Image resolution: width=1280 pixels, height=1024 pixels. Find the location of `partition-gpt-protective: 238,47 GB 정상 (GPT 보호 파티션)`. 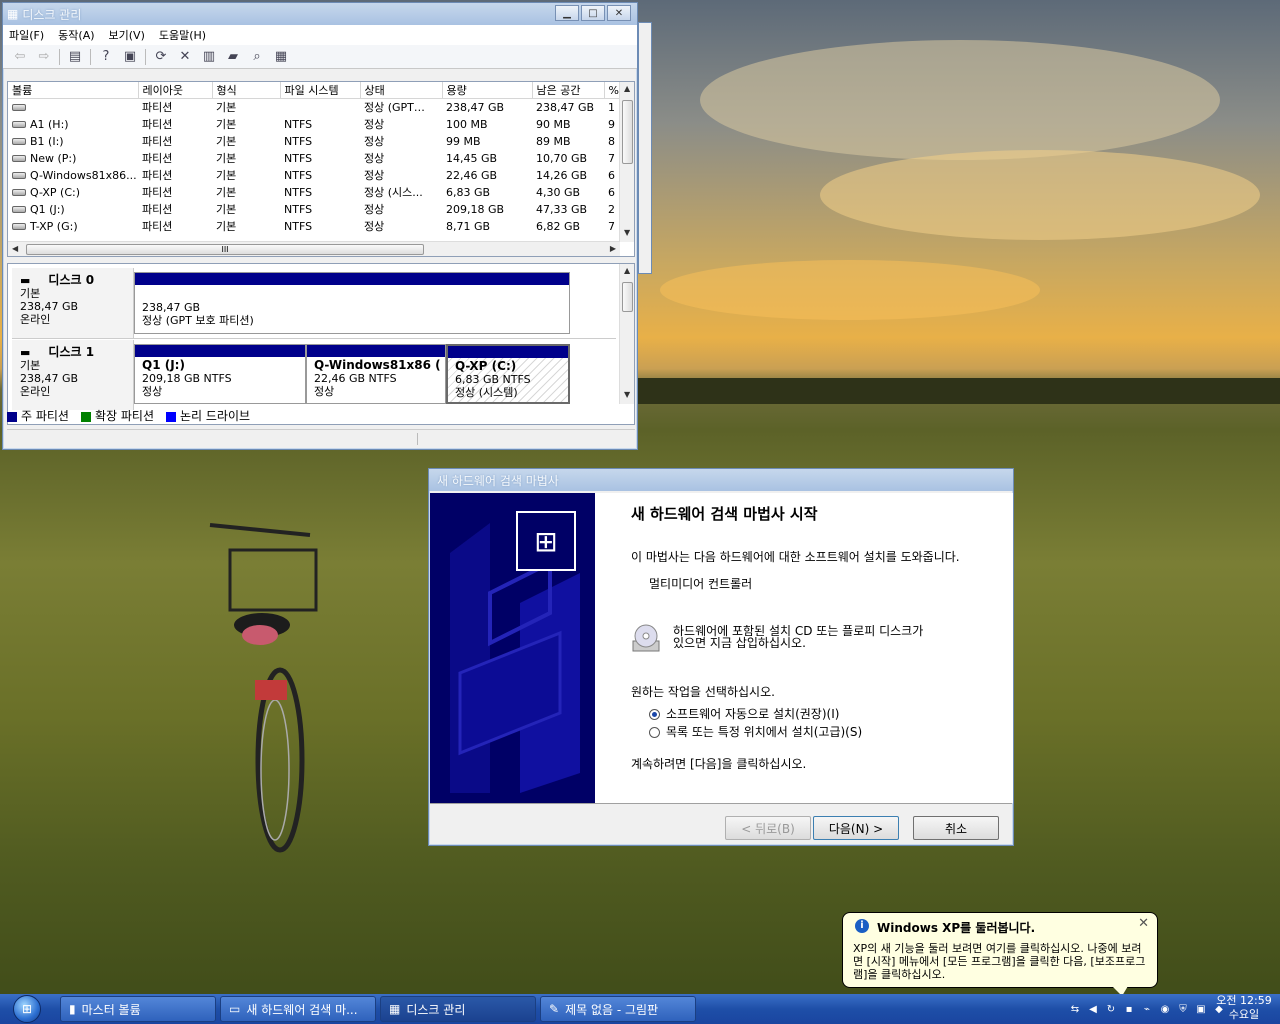

partition-gpt-protective: 238,47 GB 정상 (GPT 보호 파티션) is located at coordinates (352, 303).